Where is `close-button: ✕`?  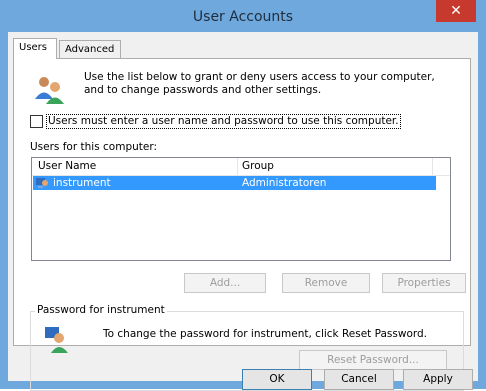
close-button: ✕ is located at coordinates (456, 11).